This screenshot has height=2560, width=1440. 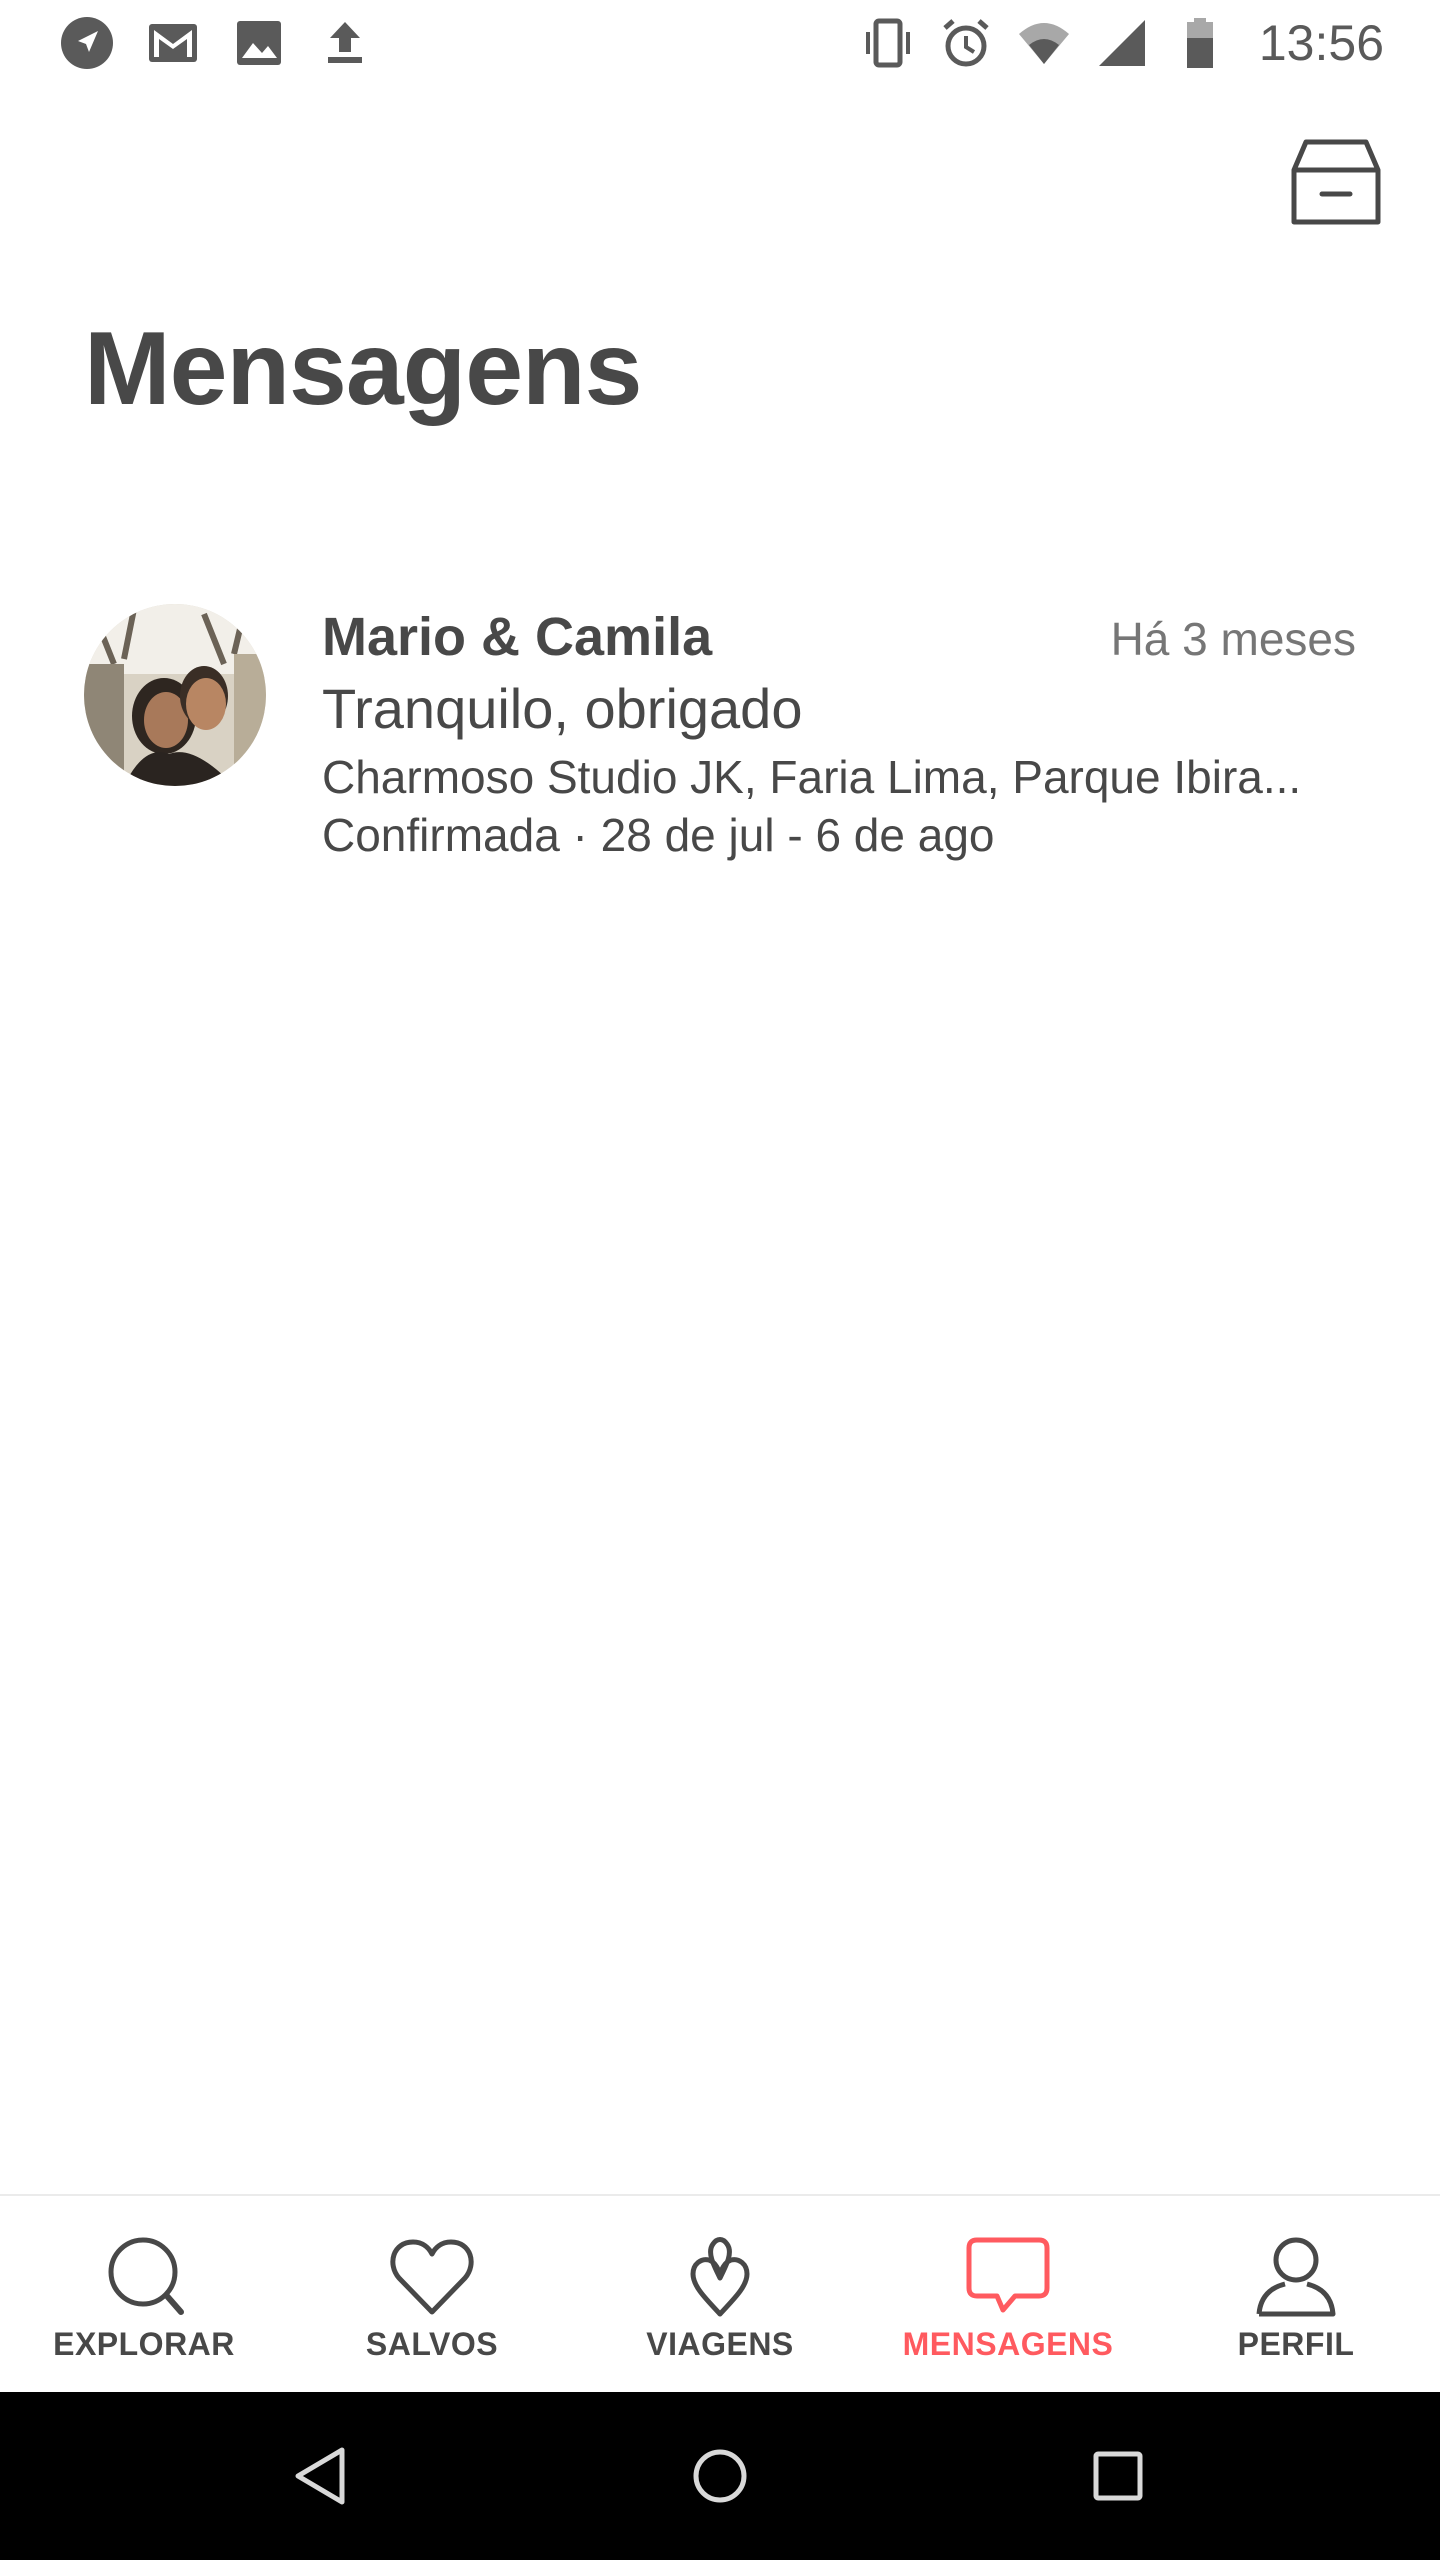 I want to click on tab-label: MENSAGENS, so click(x=1008, y=2344).